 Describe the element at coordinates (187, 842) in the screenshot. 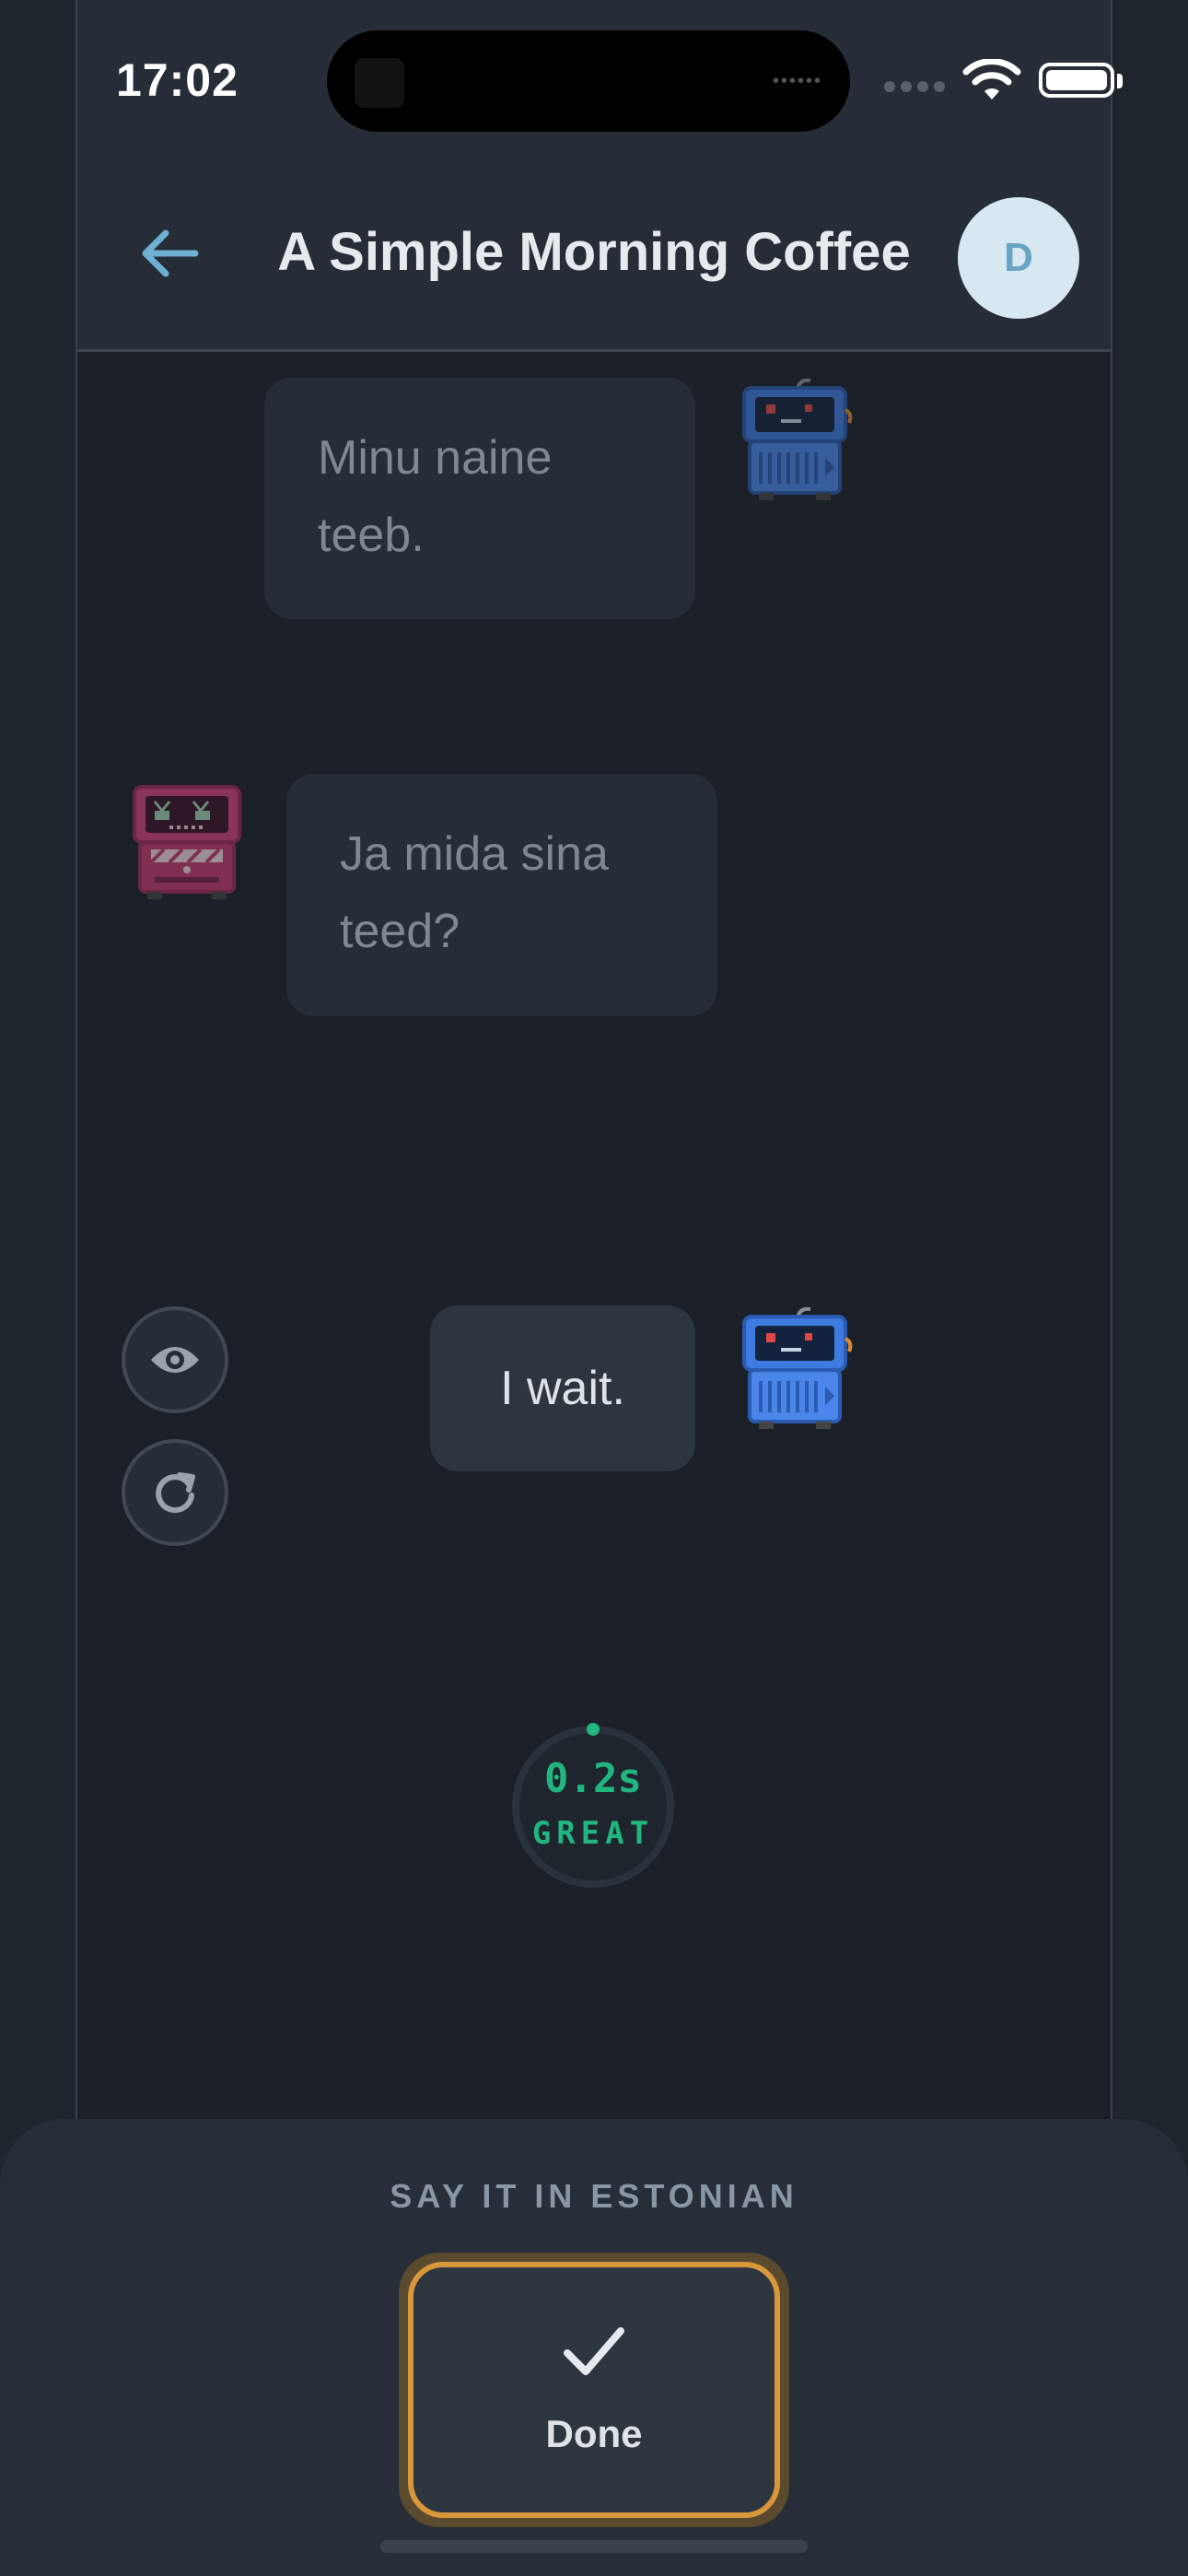

I see `pink-robot-icon` at that location.